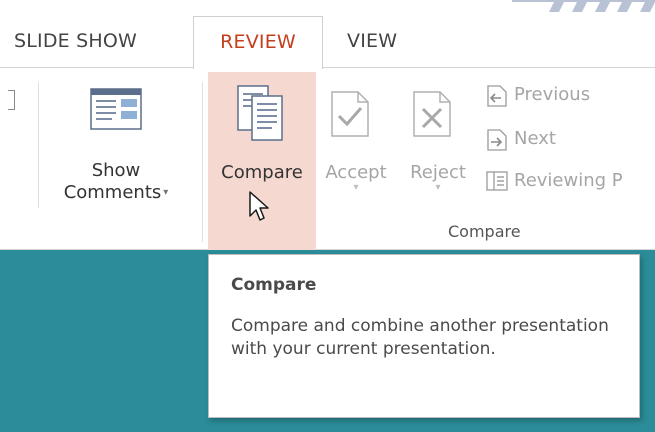 This screenshot has height=432, width=655. I want to click on tab-review: REVIEW, so click(258, 42).